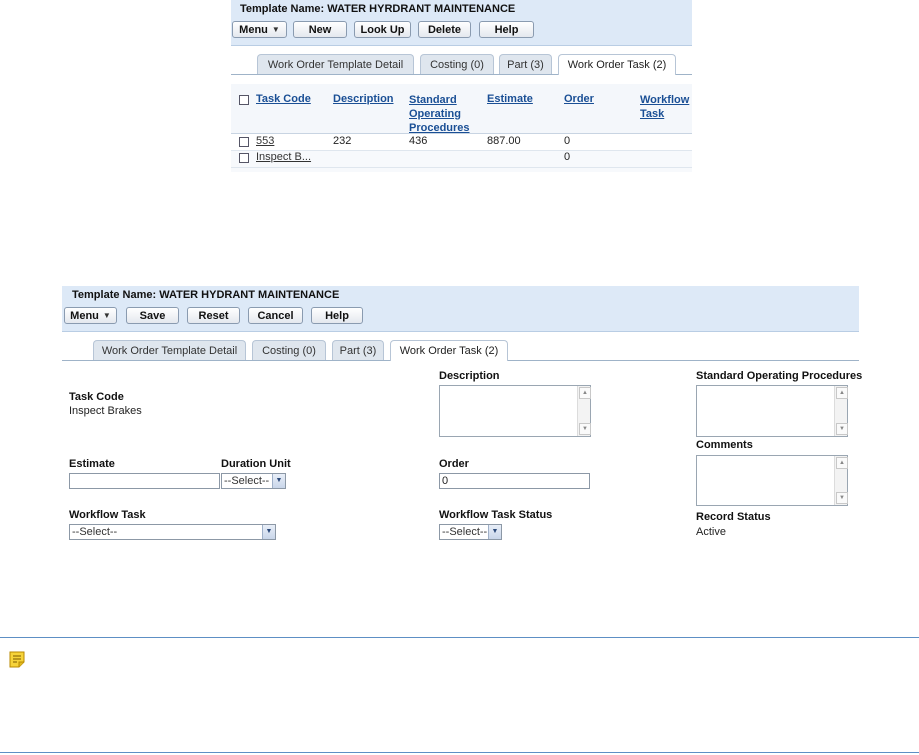 The height and width of the screenshot is (755, 919). I want to click on column-header-task-code: Task Code, so click(283, 99).